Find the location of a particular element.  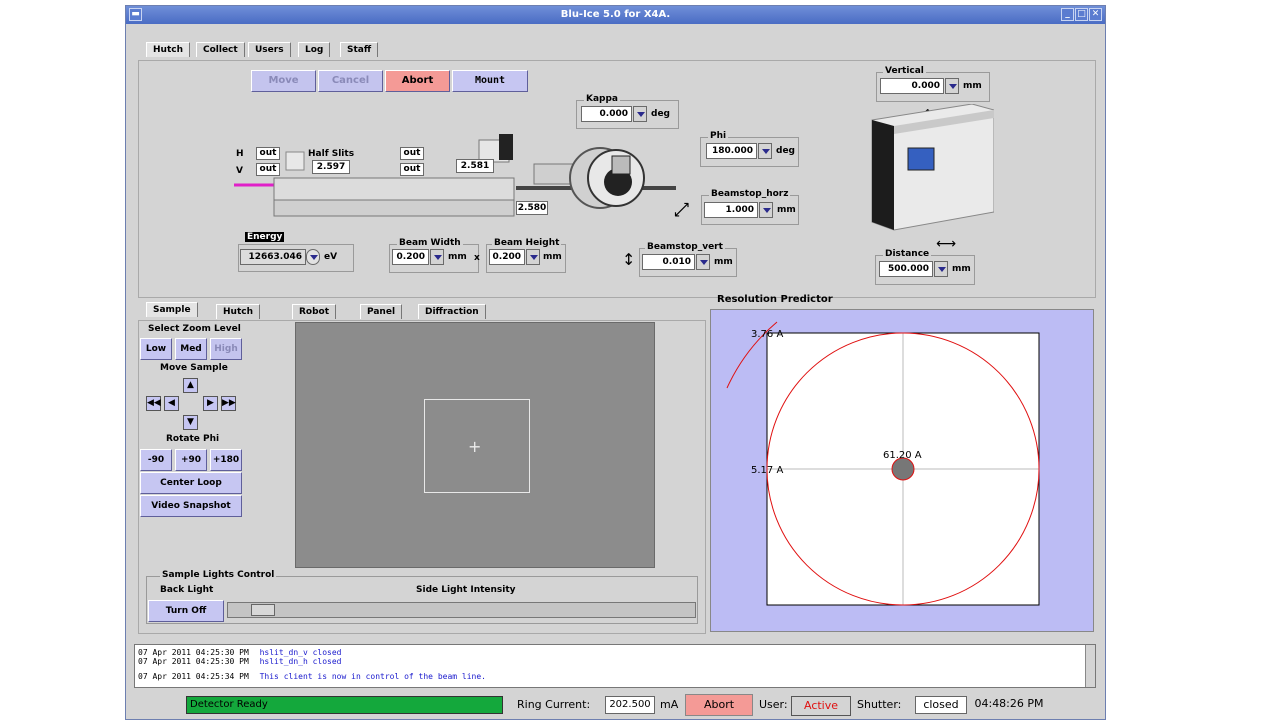

status-clock: 04:48:26 PM is located at coordinates (1009, 703).